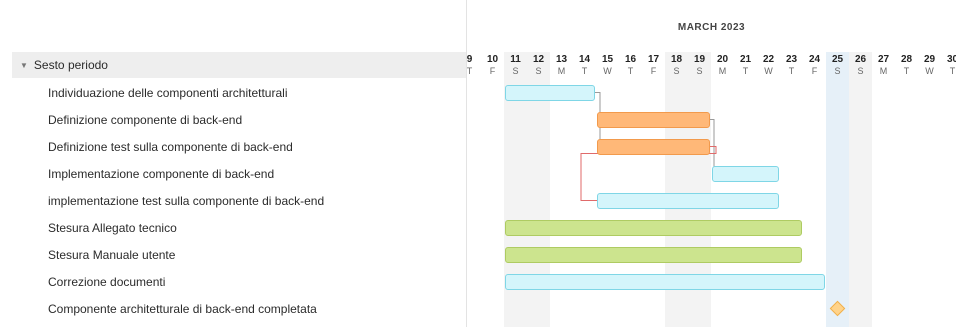 This screenshot has width=956, height=327. I want to click on day-number: 14, so click(584, 59).